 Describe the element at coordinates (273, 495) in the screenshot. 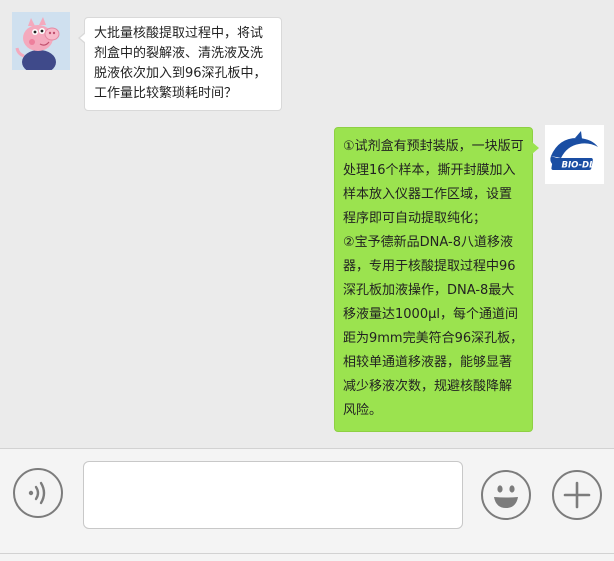

I see `message-input` at that location.